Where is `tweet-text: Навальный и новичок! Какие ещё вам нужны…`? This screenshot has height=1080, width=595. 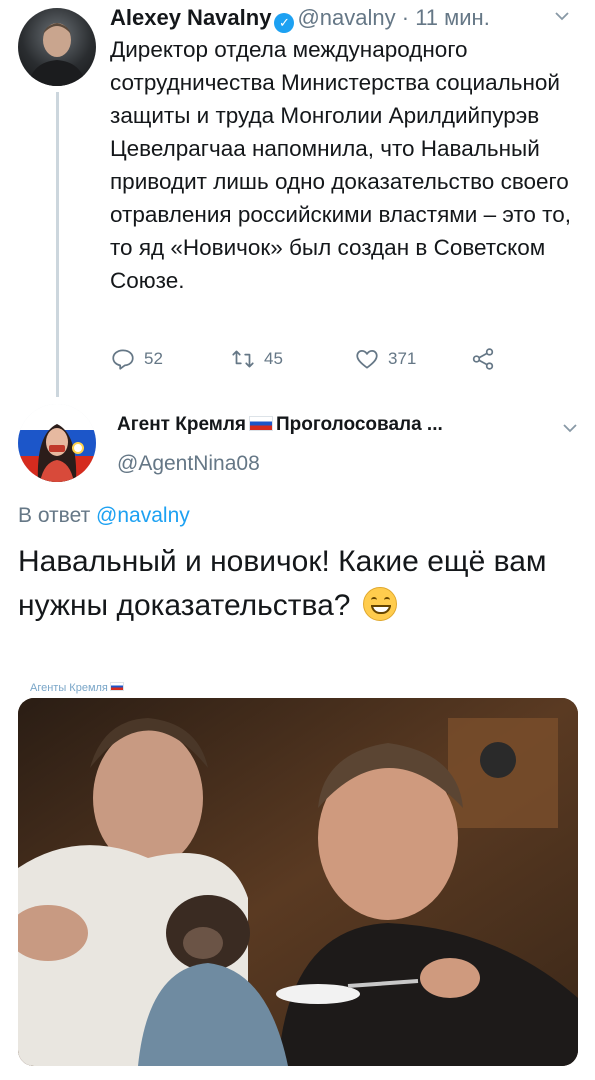 tweet-text: Навальный и новичок! Какие ещё вам нужны… is located at coordinates (298, 584).